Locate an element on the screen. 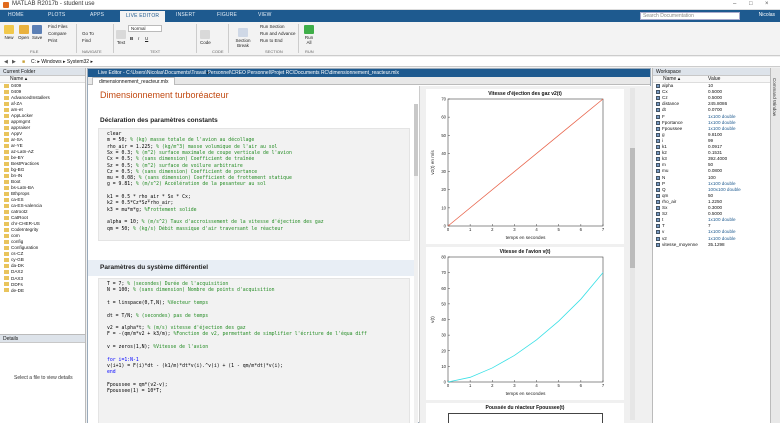 The image size is (780, 423). search-documentation-input: Search Documentation is located at coordinates (690, 16).